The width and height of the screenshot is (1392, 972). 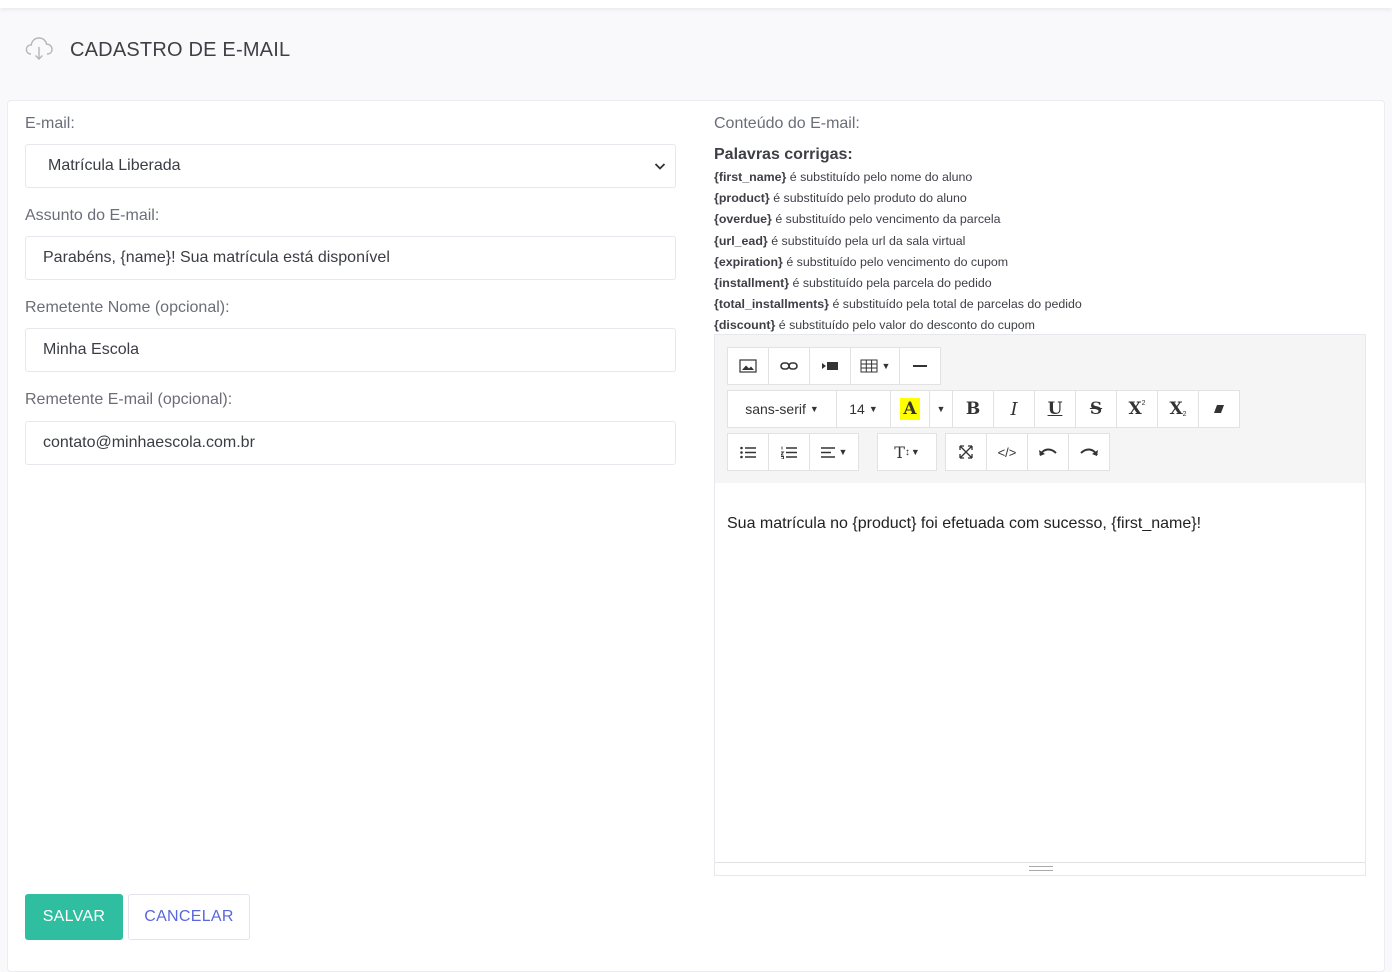 I want to click on editor-resize-handle, so click(x=1040, y=868).